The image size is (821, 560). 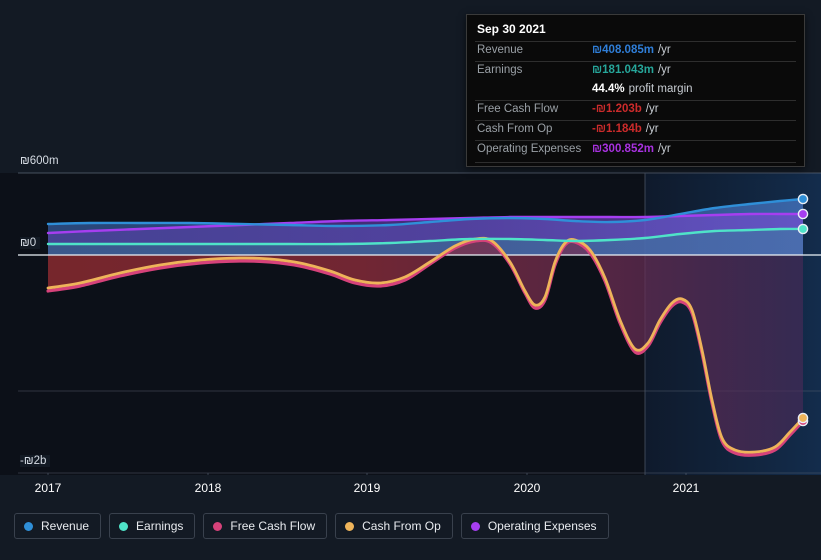 I want to click on tooltip-label-revenue: Revenue, so click(x=500, y=50).